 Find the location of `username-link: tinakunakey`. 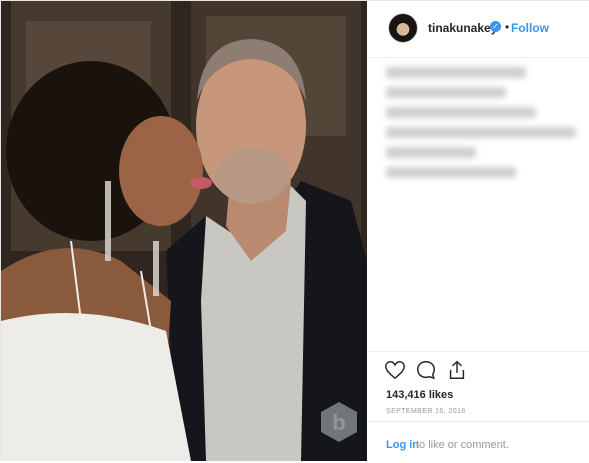

username-link: tinakunakey is located at coordinates (462, 28).